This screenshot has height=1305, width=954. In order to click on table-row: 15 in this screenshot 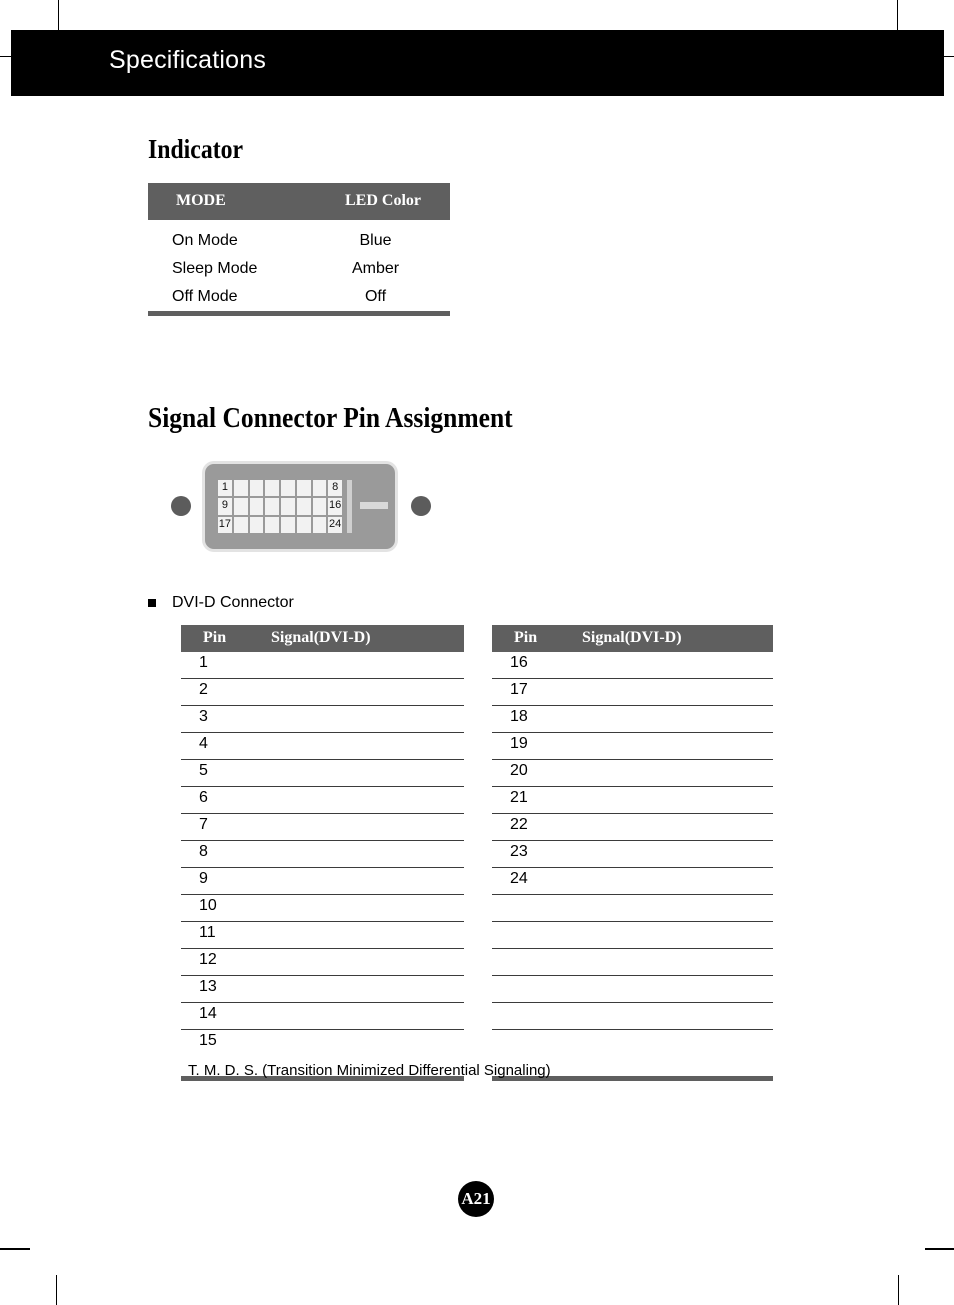, I will do `click(322, 1043)`.